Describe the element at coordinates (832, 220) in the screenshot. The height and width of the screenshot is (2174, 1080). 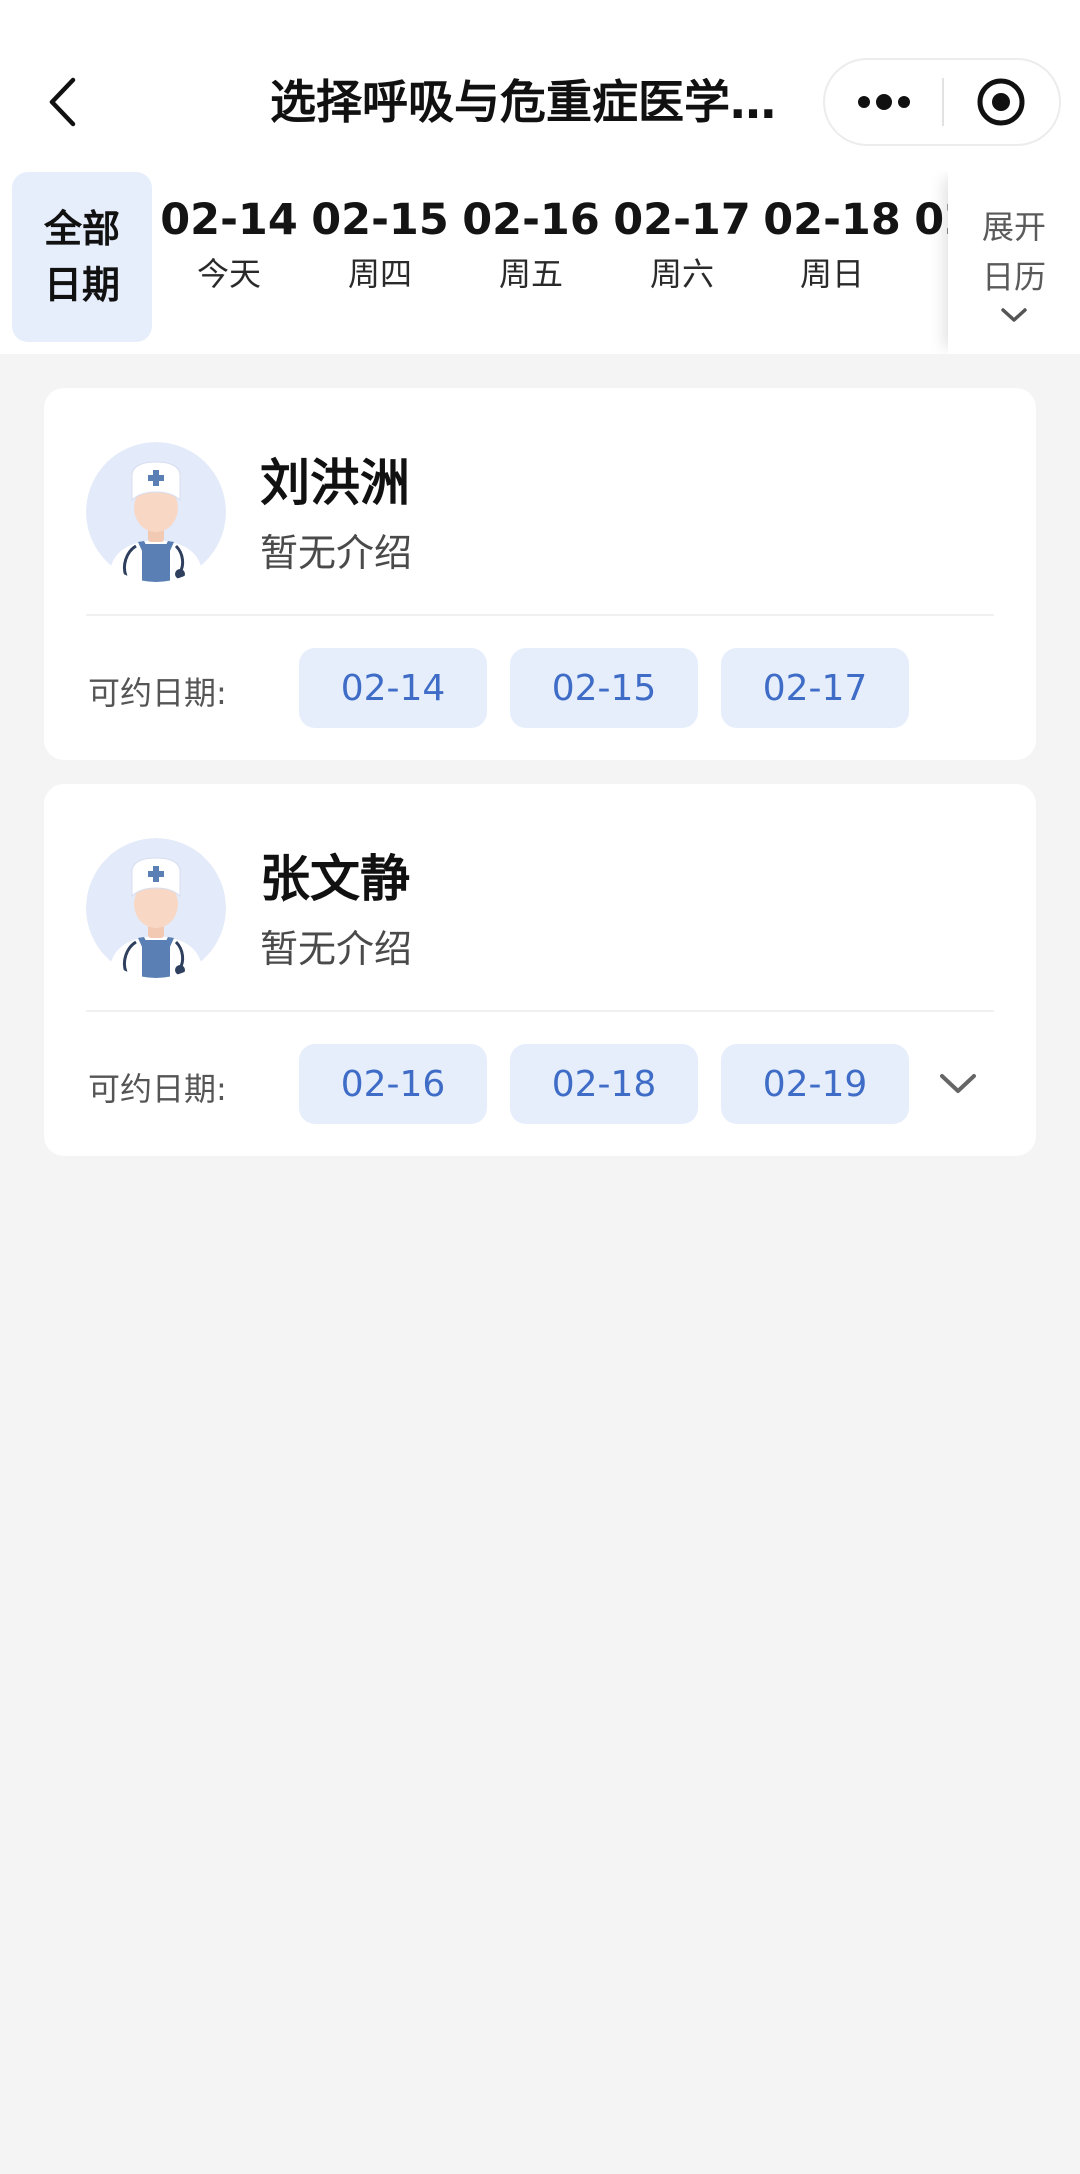
I see `date-tab-date: 02-18` at that location.